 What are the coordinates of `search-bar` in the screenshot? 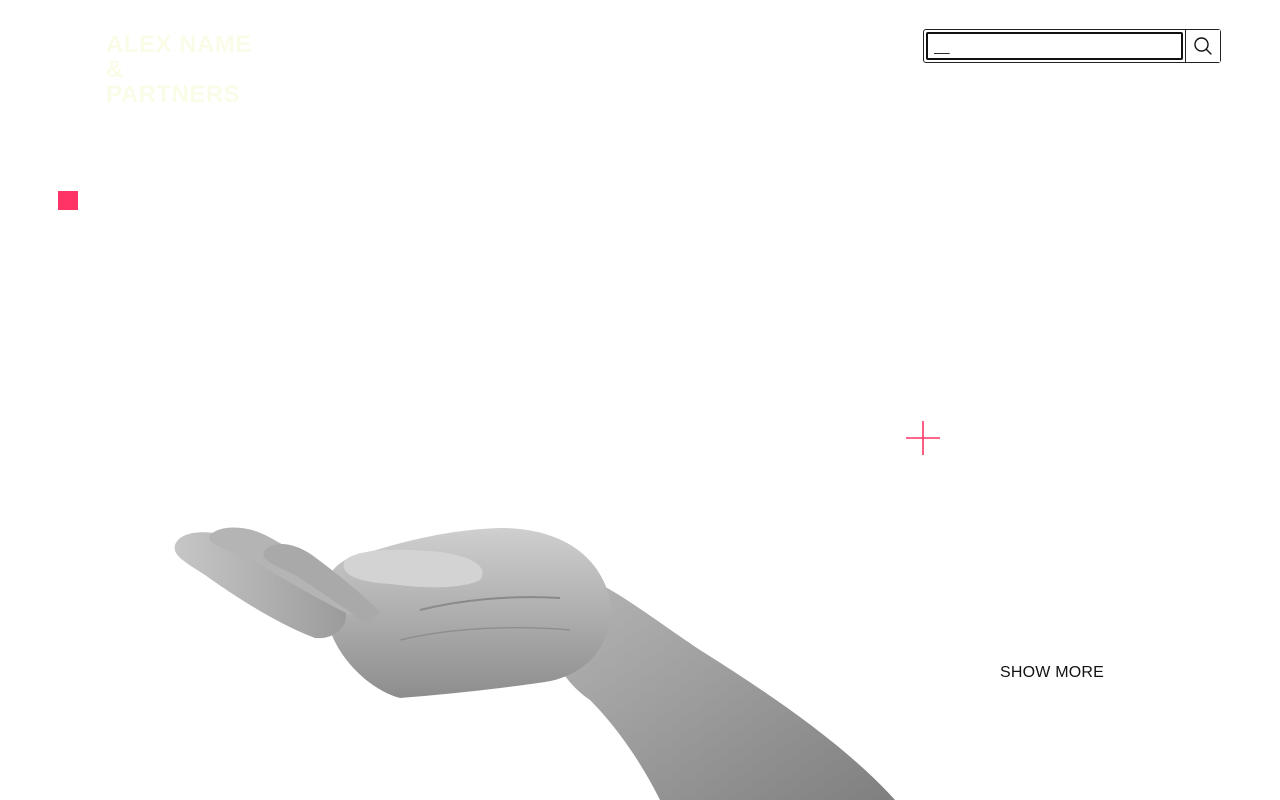 It's located at (1072, 46).